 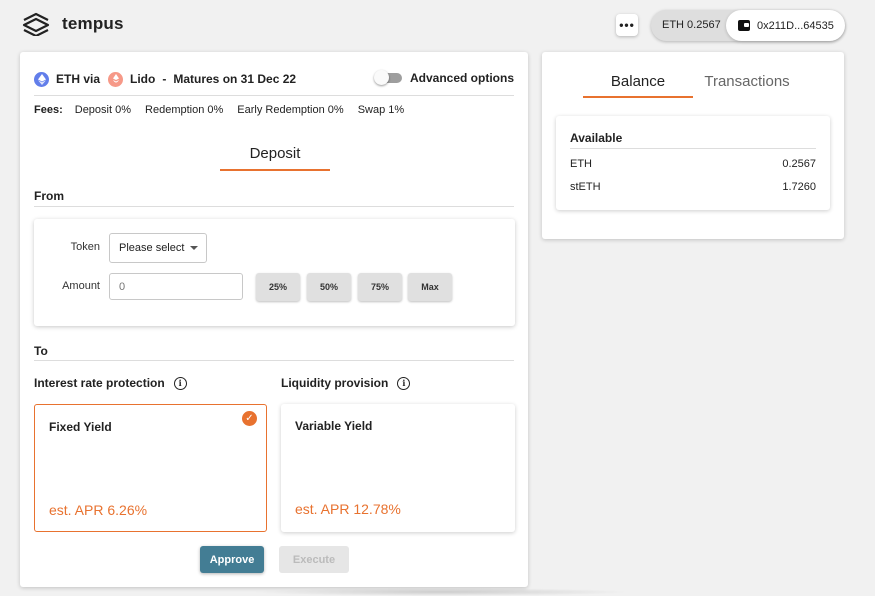 I want to click on variable-yield-apr: est. APR 12.78%, so click(x=348, y=509).